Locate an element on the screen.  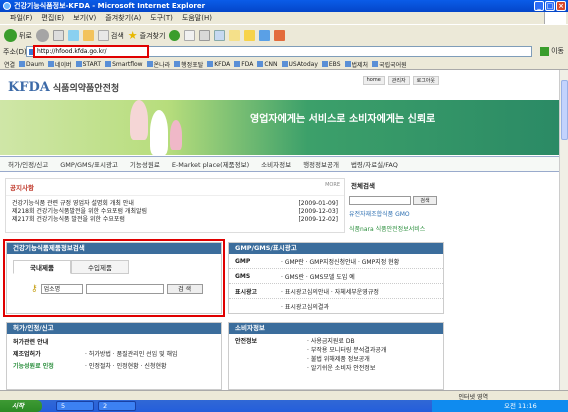
nav-law: 법령/자료실/FAQ is located at coordinates (374, 164).